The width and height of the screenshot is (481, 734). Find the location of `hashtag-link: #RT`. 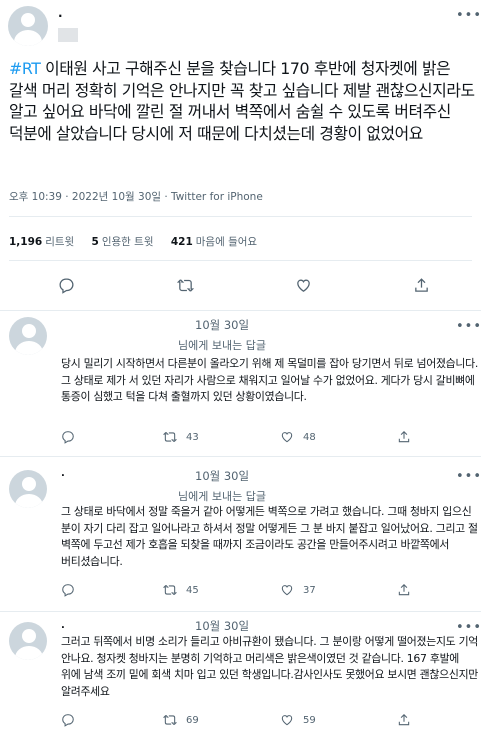

hashtag-link: #RT is located at coordinates (25, 68).